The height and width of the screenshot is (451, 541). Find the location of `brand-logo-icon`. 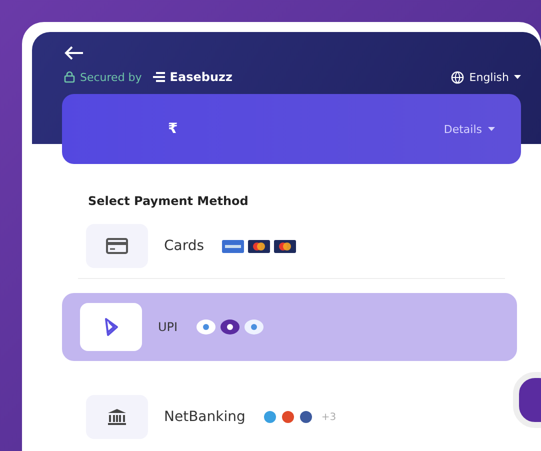

brand-logo-icon is located at coordinates (158, 77).